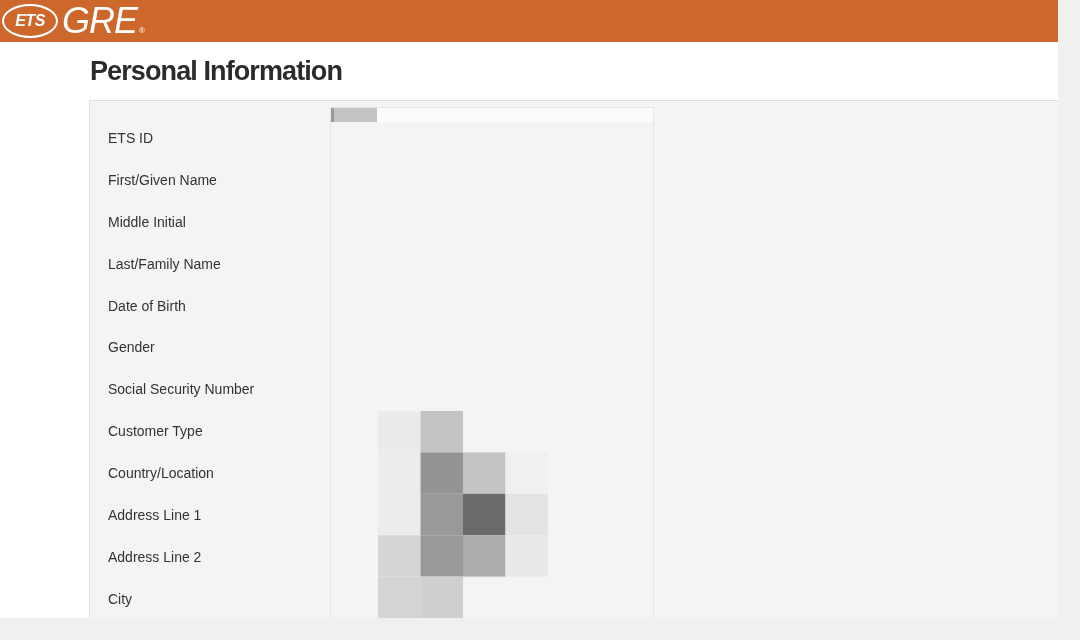  I want to click on field-label: City, so click(121, 599).